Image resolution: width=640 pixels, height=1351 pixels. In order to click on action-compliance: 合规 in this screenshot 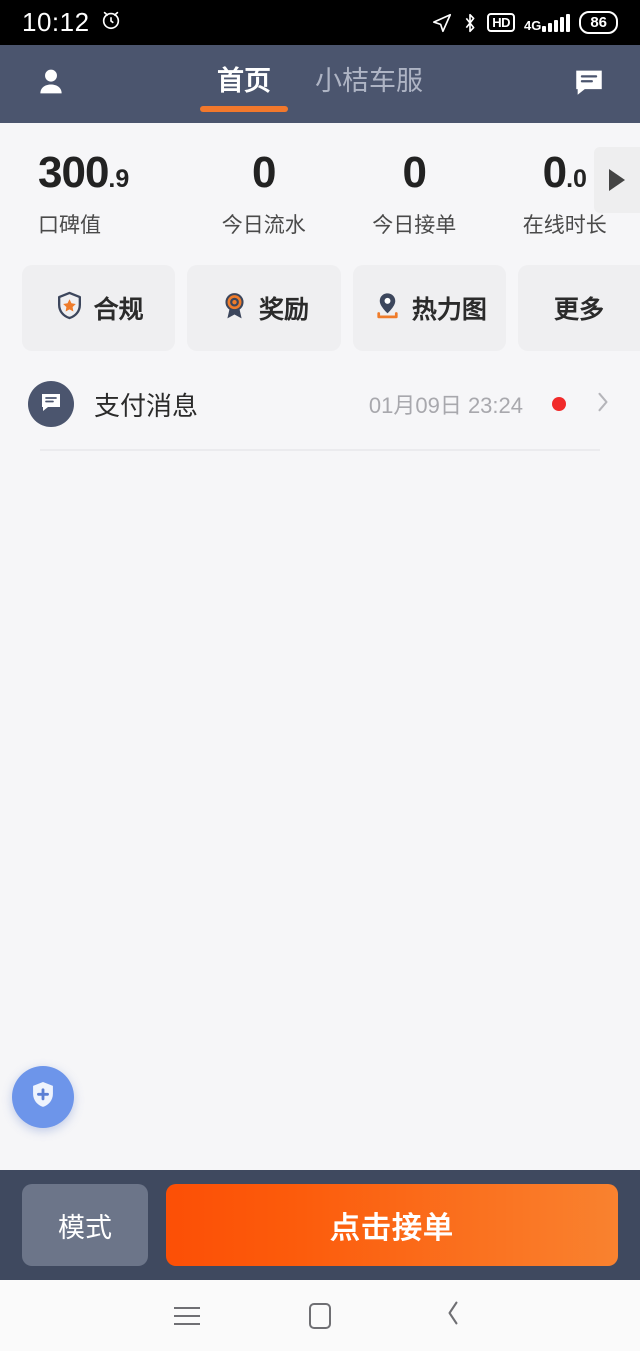, I will do `click(99, 308)`.